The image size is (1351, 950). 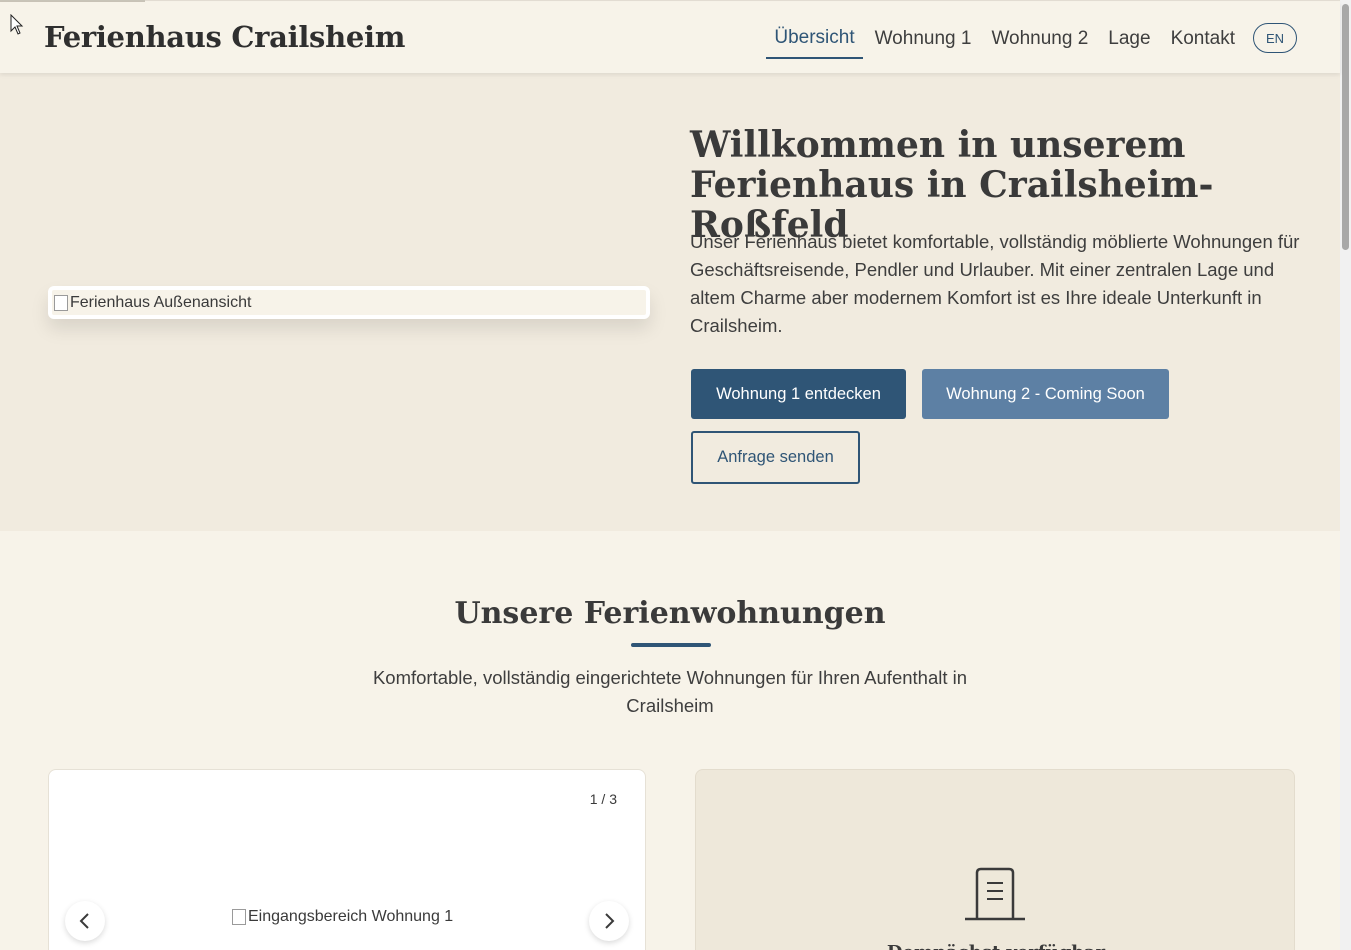 I want to click on section-title-underline, so click(x=671, y=645).